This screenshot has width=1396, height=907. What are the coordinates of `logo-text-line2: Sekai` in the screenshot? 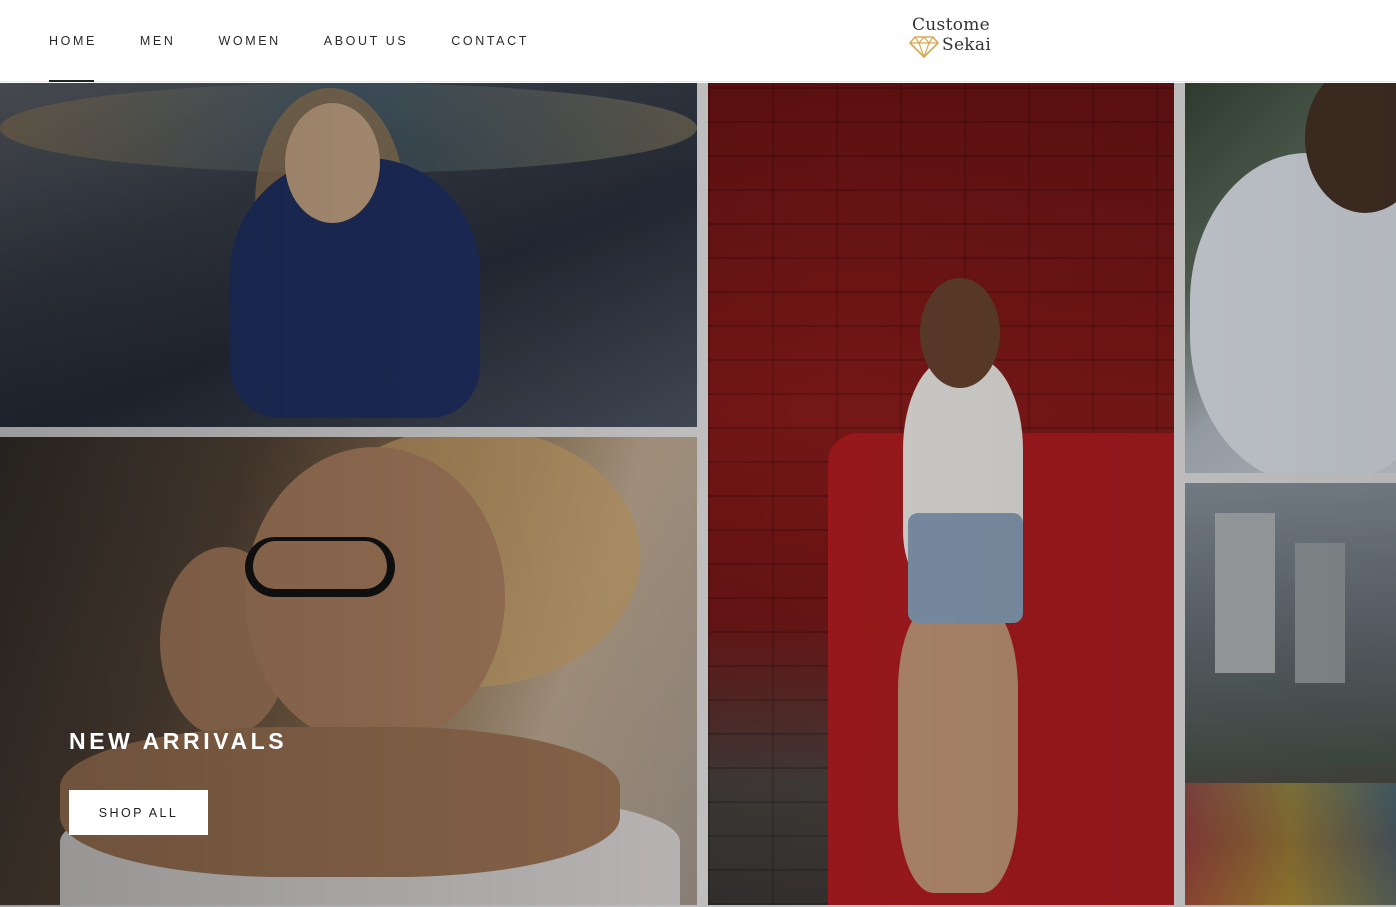 It's located at (967, 45).